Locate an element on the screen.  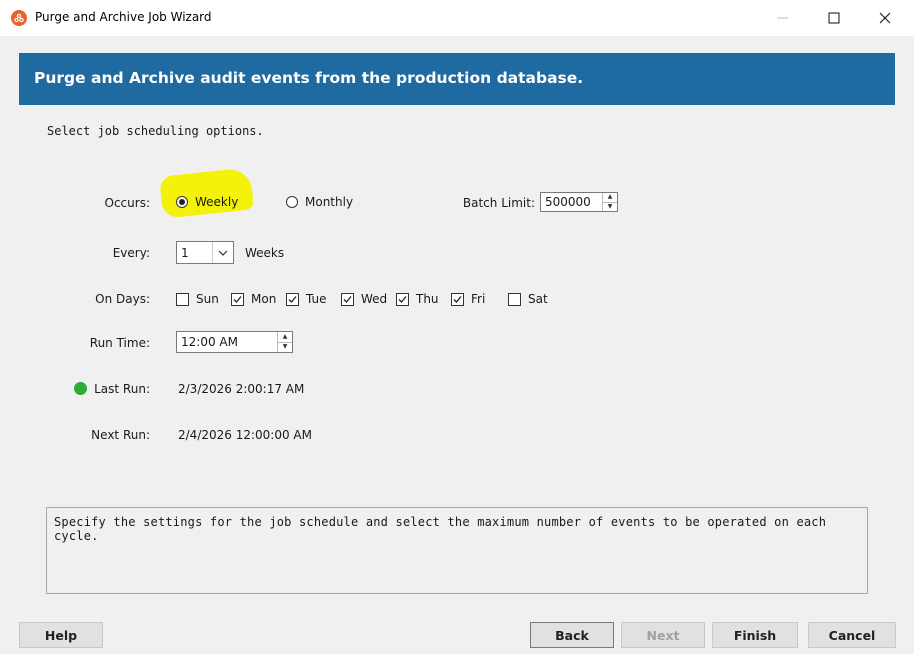
every-label: Every: is located at coordinates (131, 253).